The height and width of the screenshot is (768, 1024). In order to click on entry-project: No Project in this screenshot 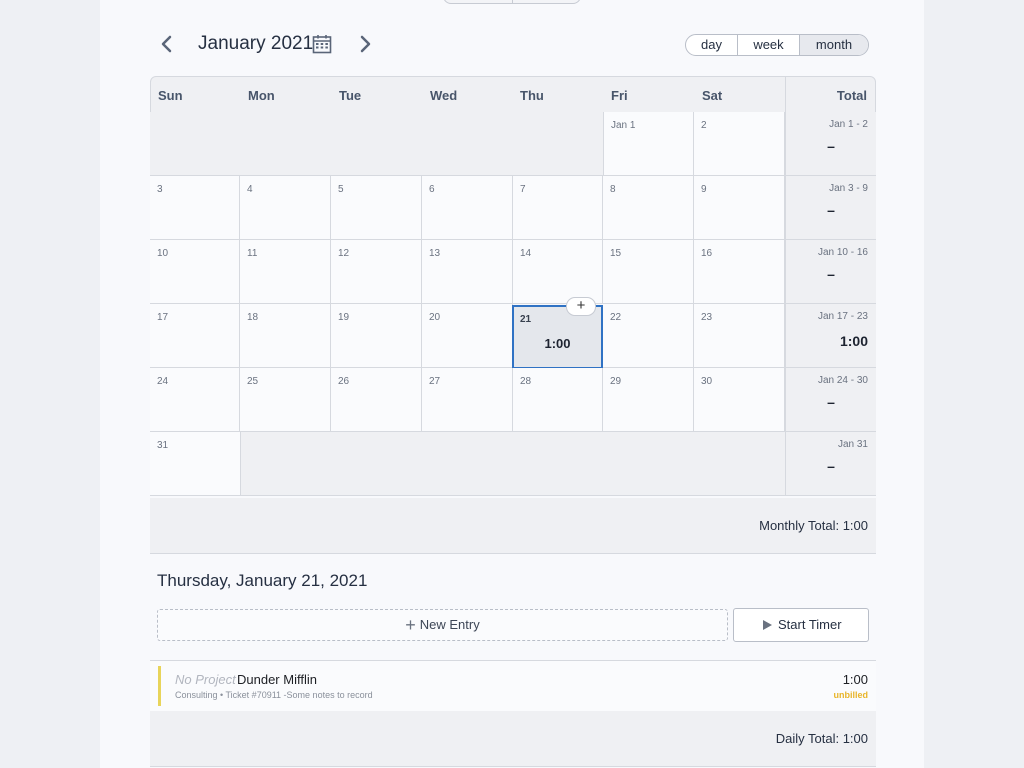, I will do `click(205, 679)`.